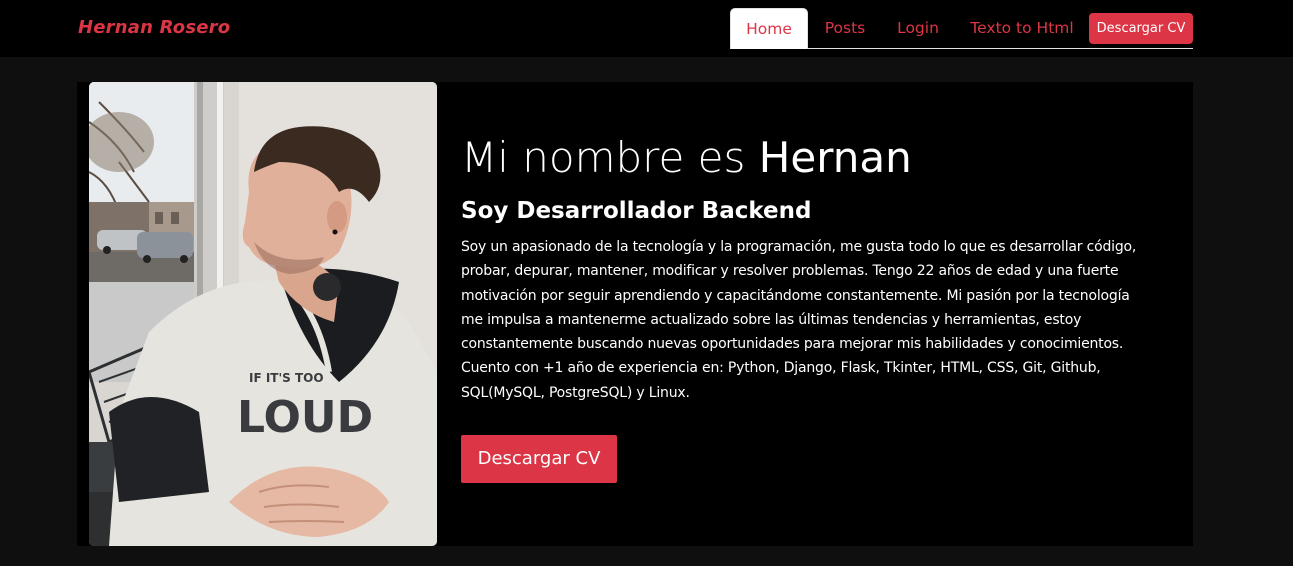 This screenshot has width=1293, height=566. I want to click on nav-download-cv-button: Descargar CV, so click(1141, 28).